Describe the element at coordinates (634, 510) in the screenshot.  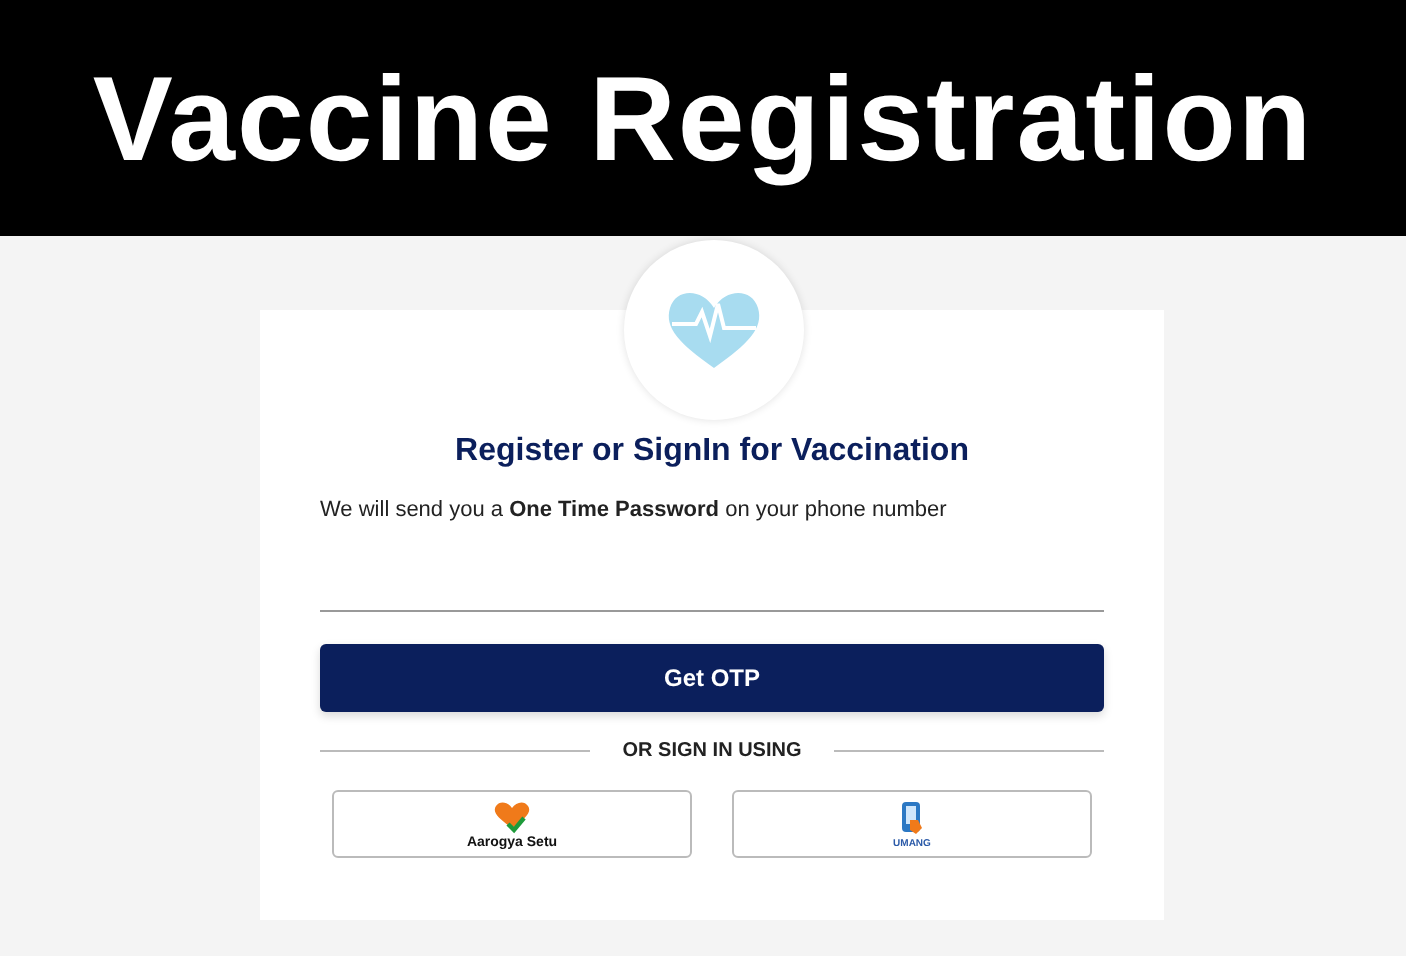
I see `instruction-text: We will send you a One Time Password on your phone number` at that location.